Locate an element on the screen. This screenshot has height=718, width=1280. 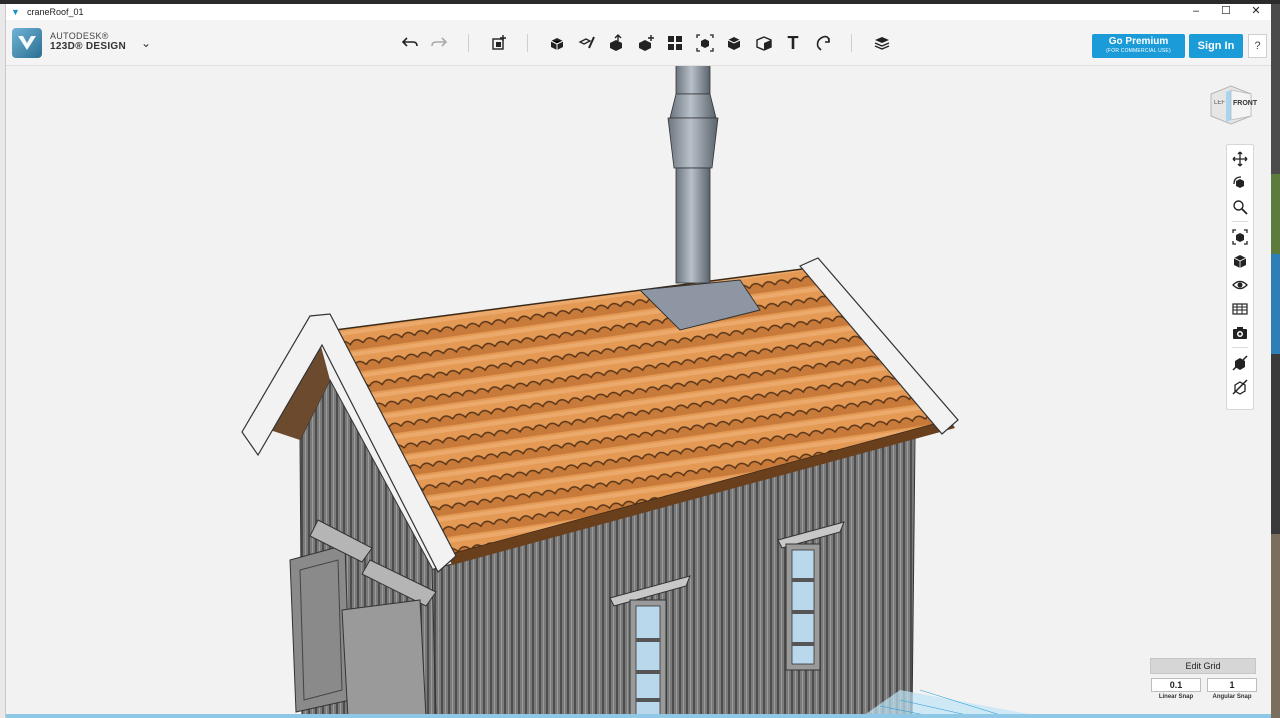
hide-icon is located at coordinates (1240, 363).